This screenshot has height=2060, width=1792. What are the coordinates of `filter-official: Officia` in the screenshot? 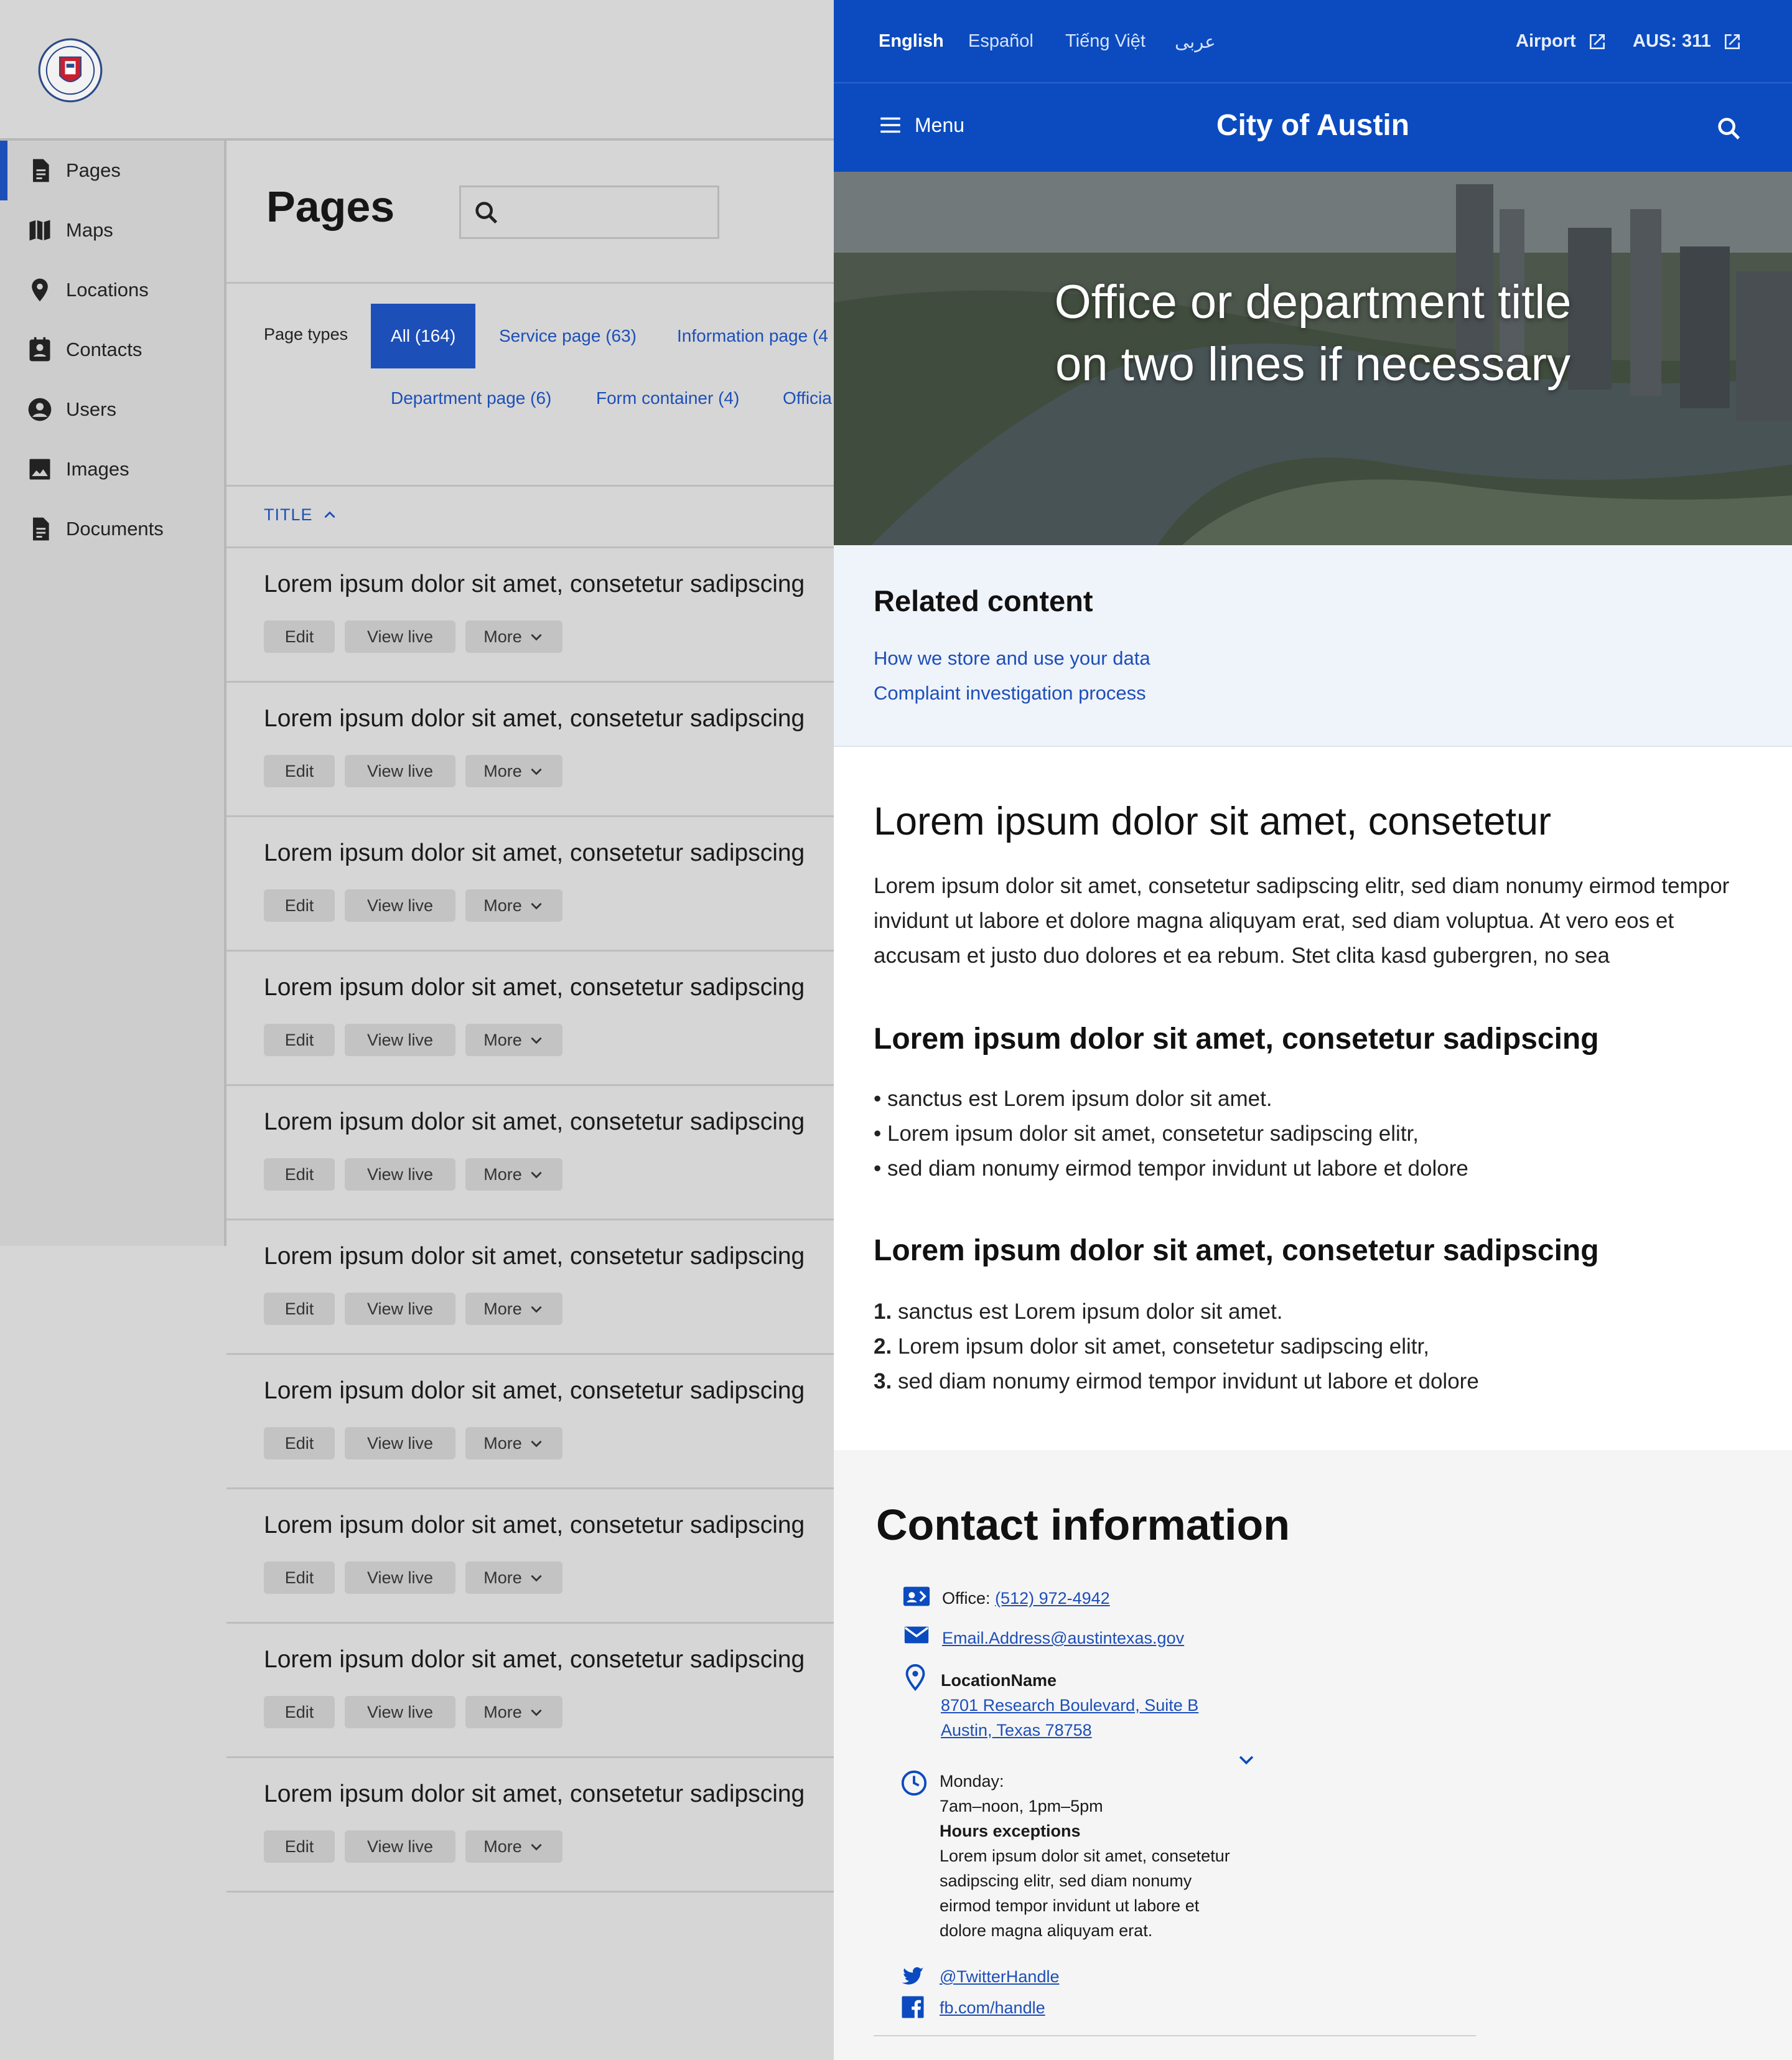 It's located at (807, 398).